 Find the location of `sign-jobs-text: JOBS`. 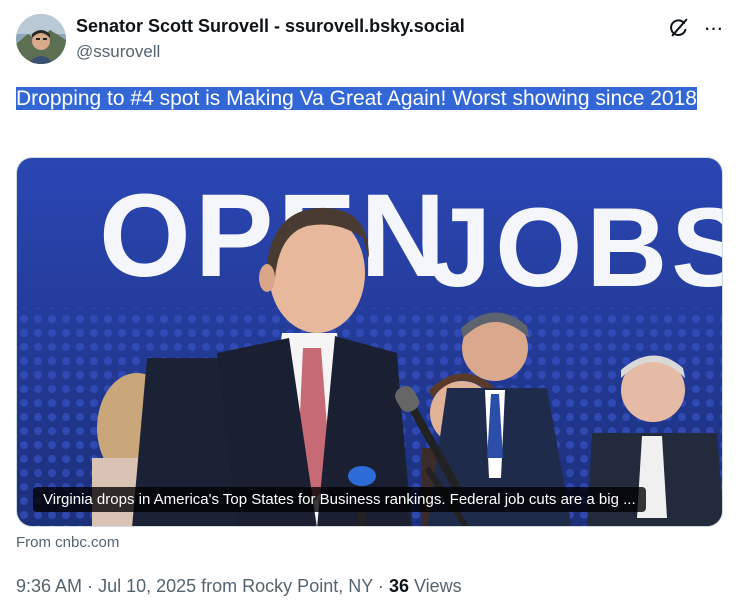

sign-jobs-text: JOBS is located at coordinates (576, 247).